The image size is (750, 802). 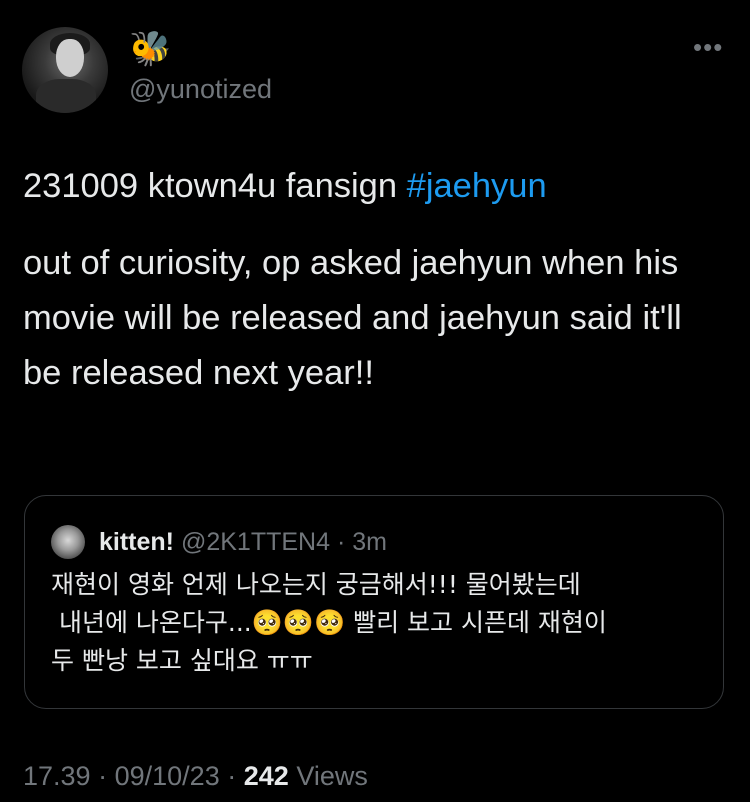 What do you see at coordinates (708, 47) in the screenshot?
I see `more-horizontal-icon: •••` at bounding box center [708, 47].